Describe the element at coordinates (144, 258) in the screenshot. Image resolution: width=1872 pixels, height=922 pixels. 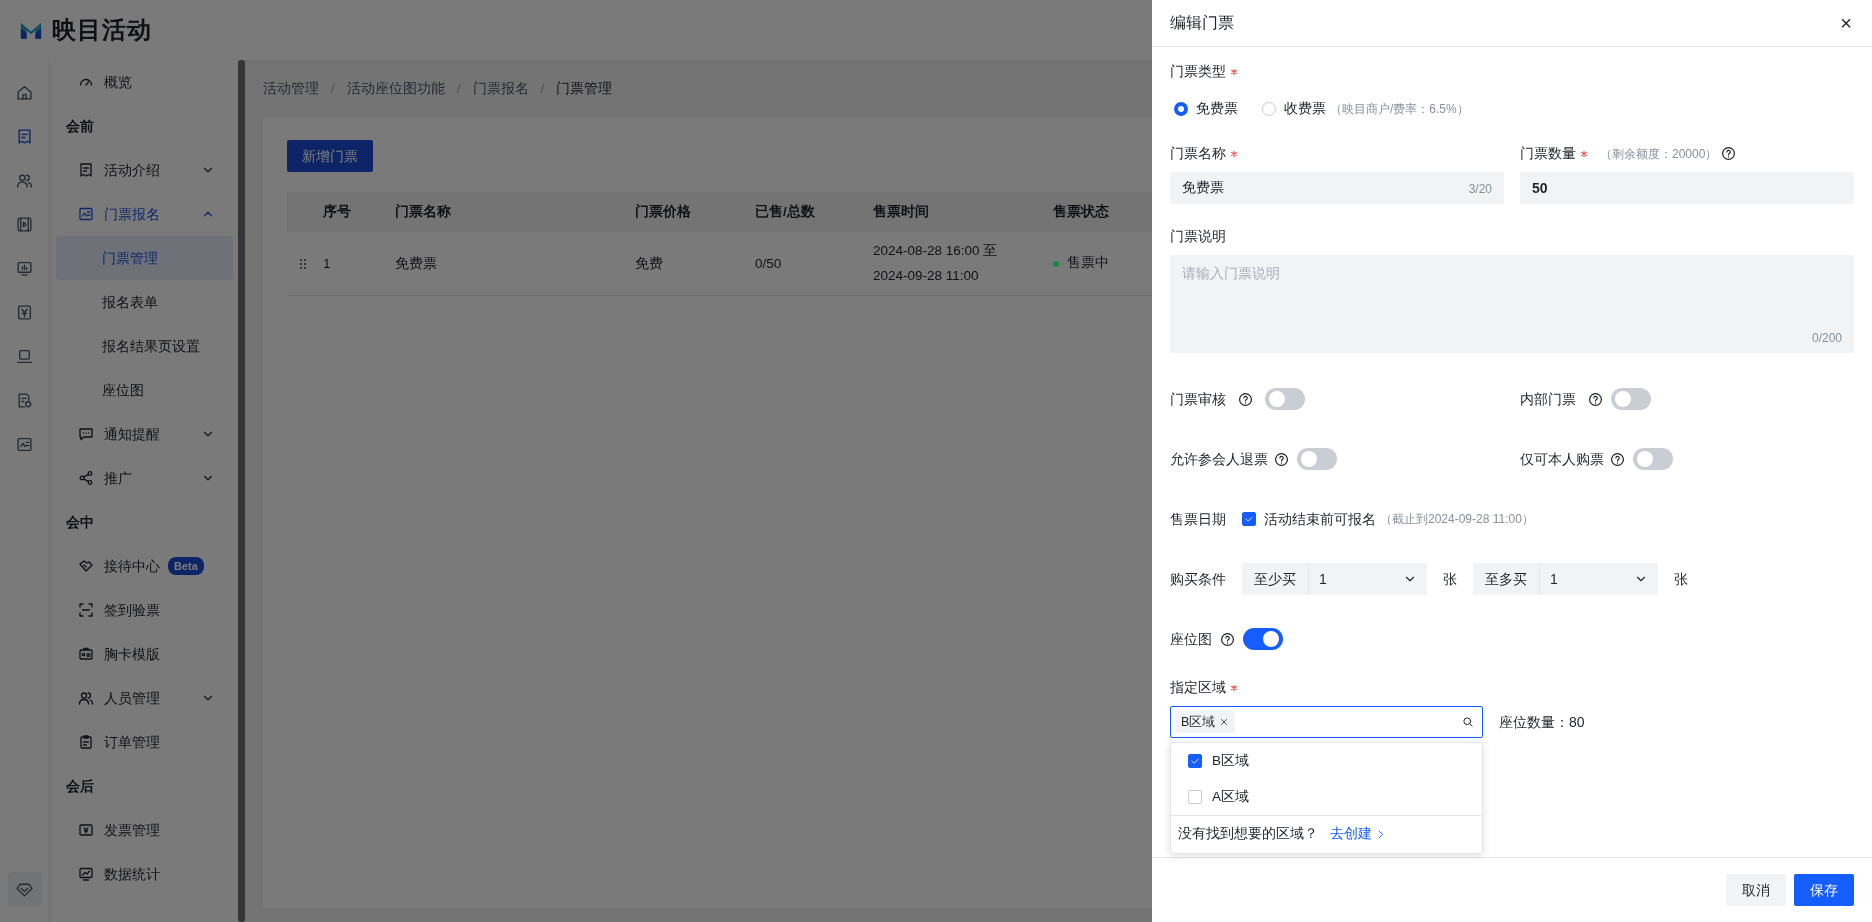
I see `submenu-item: 门票管理` at that location.